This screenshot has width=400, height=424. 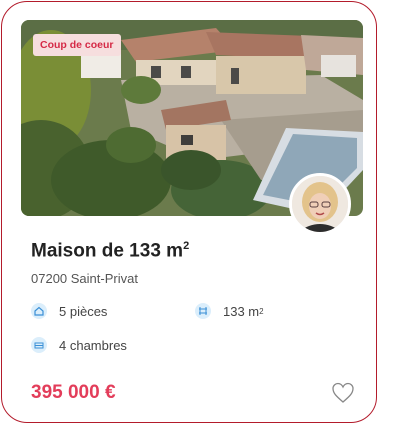 I want to click on feature-rooms: 5 pièces, so click(x=69, y=311).